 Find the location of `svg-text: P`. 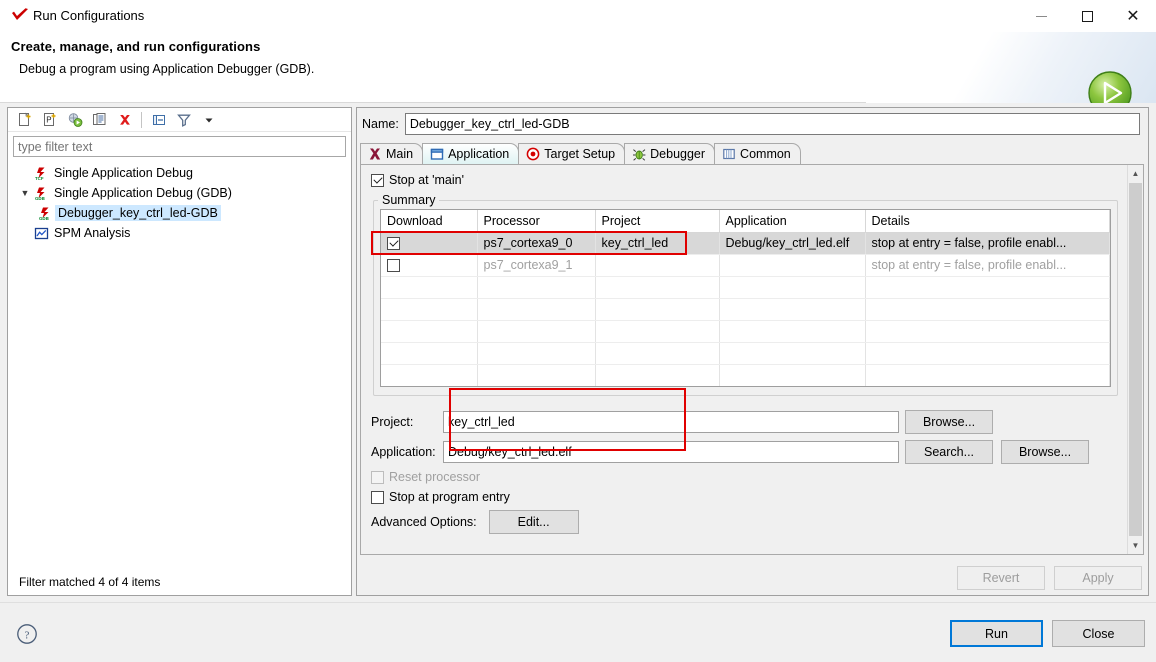

svg-text: P is located at coordinates (48, 119).